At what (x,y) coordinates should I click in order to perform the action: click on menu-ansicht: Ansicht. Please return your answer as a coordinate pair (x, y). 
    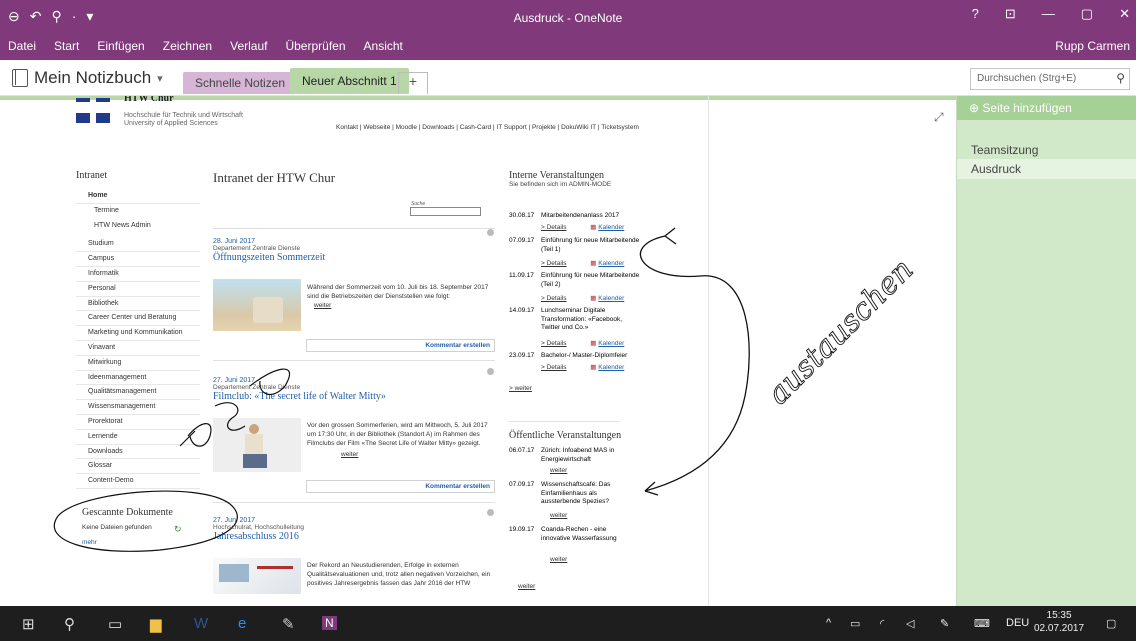
    Looking at the image, I should click on (383, 46).